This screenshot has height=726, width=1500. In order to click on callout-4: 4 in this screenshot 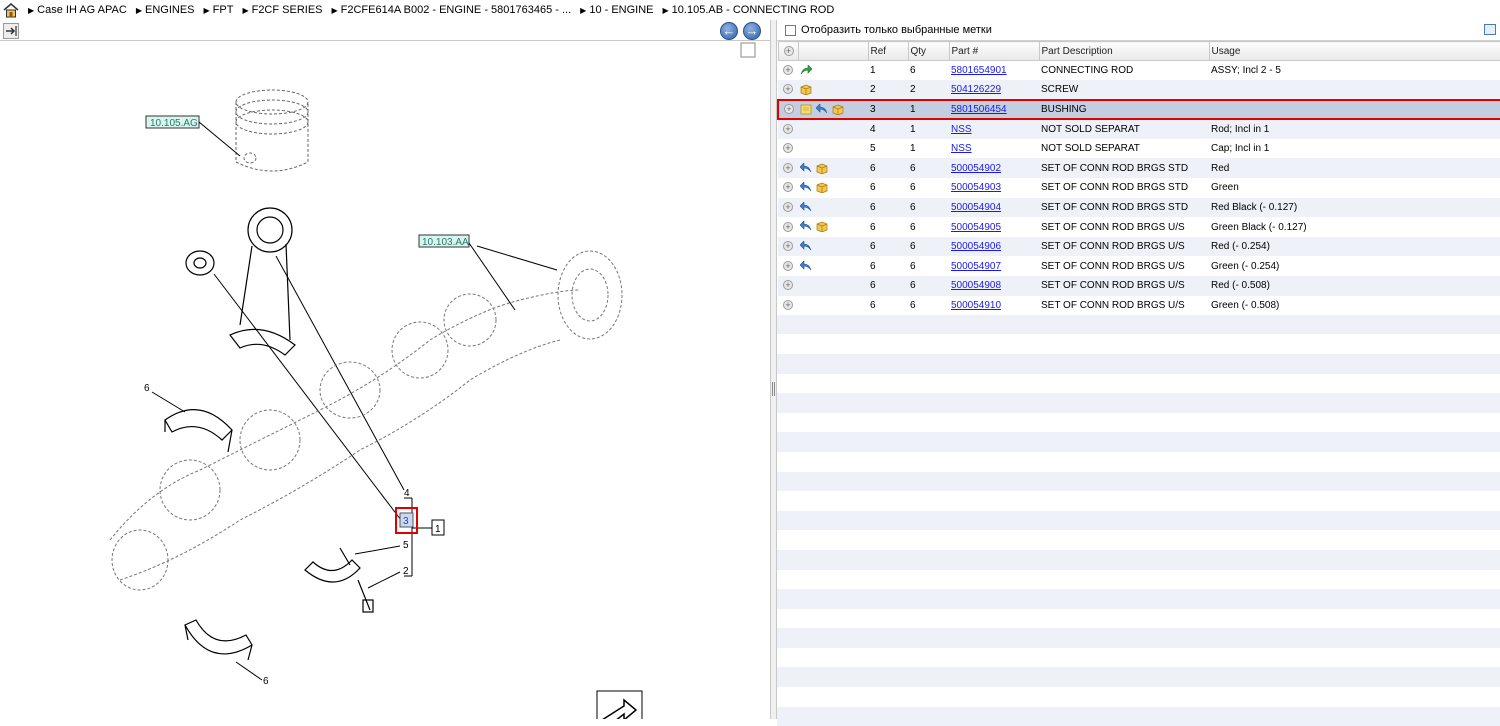, I will do `click(407, 493)`.